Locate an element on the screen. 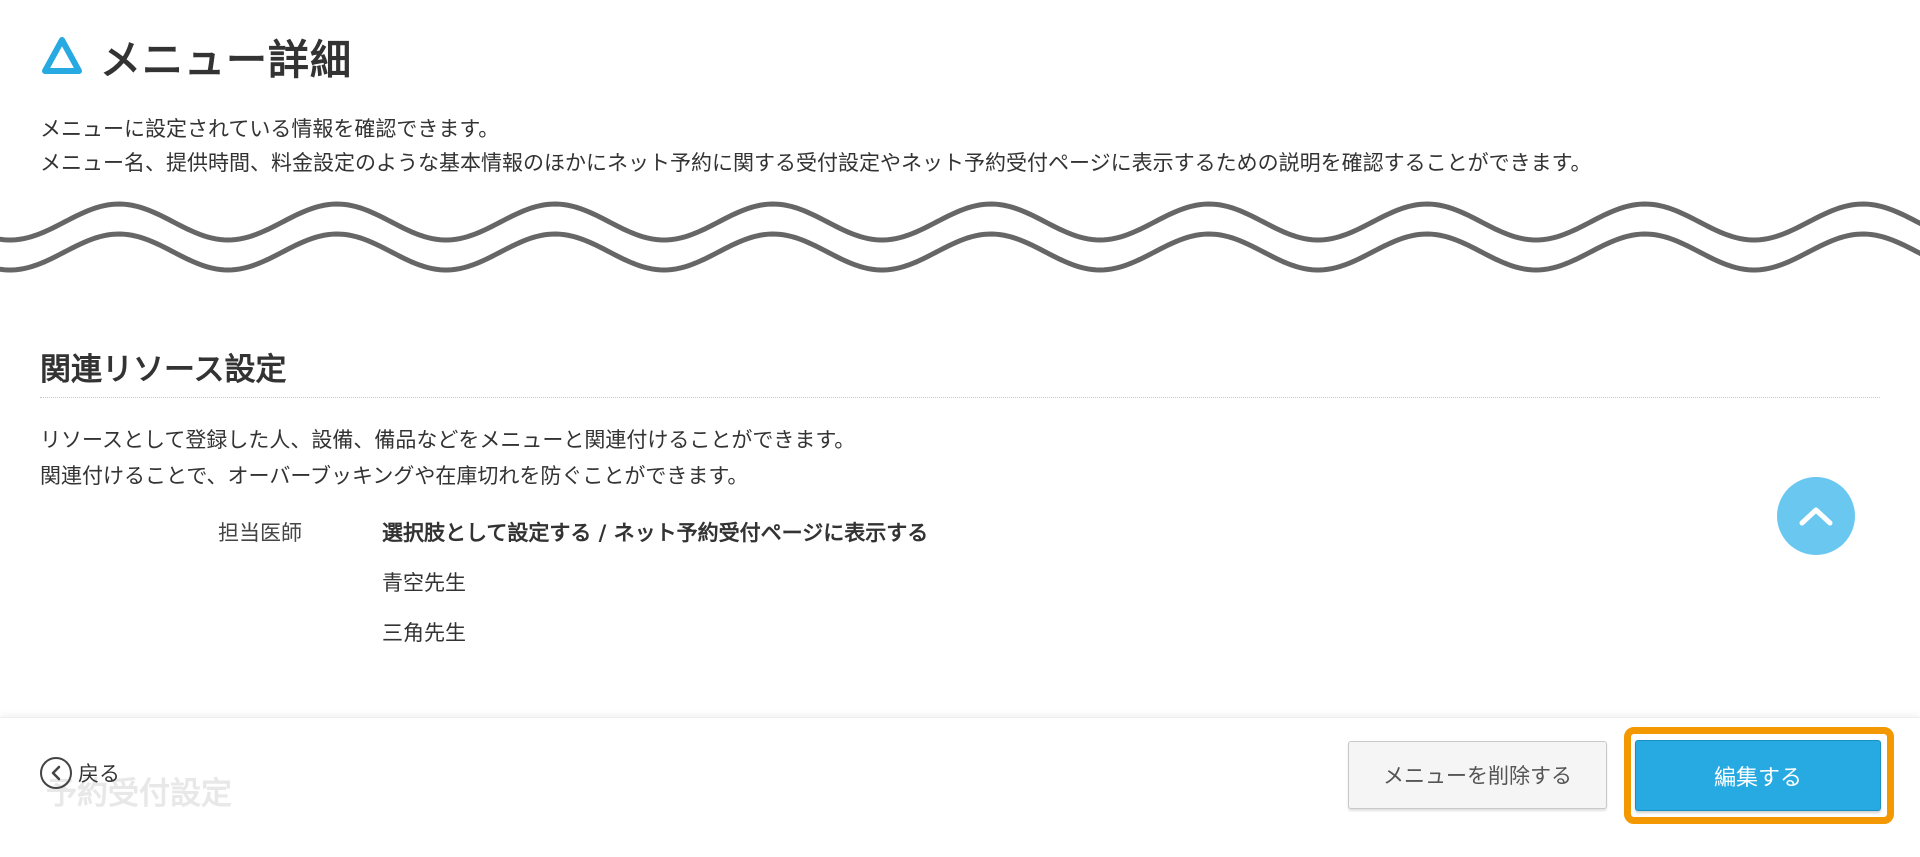 This screenshot has height=857, width=1920. page-title: メニュー詳細 is located at coordinates (226, 60).